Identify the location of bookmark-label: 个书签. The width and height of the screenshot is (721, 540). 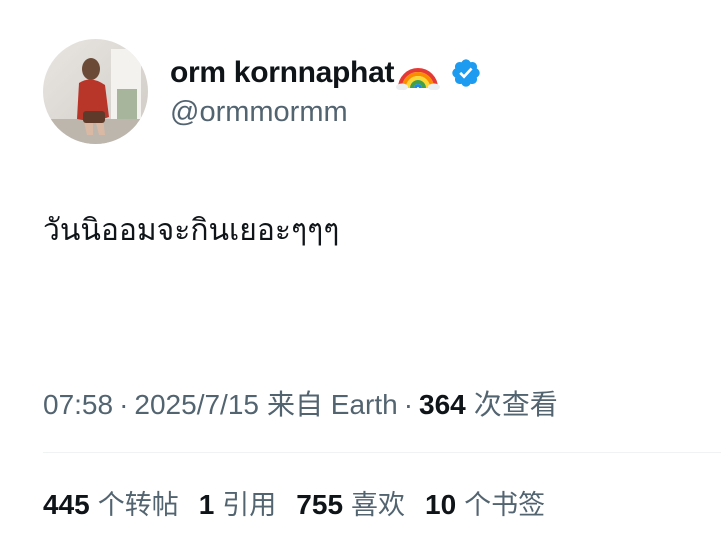
(505, 505).